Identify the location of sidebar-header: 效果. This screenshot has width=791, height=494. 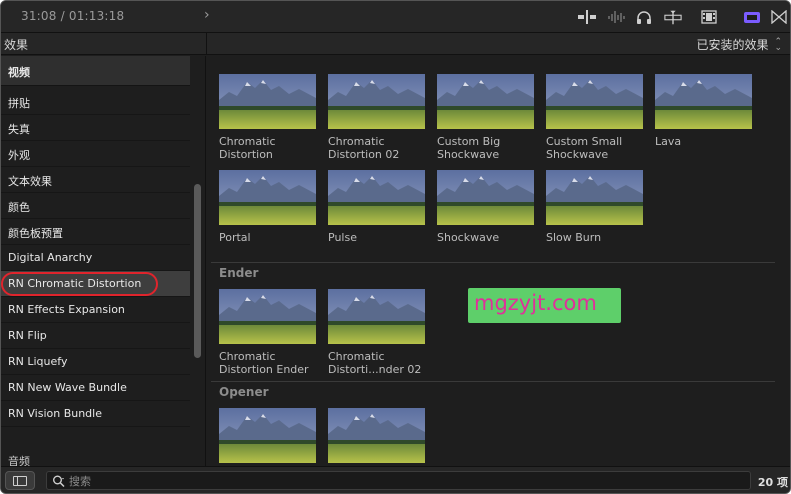
(103, 44).